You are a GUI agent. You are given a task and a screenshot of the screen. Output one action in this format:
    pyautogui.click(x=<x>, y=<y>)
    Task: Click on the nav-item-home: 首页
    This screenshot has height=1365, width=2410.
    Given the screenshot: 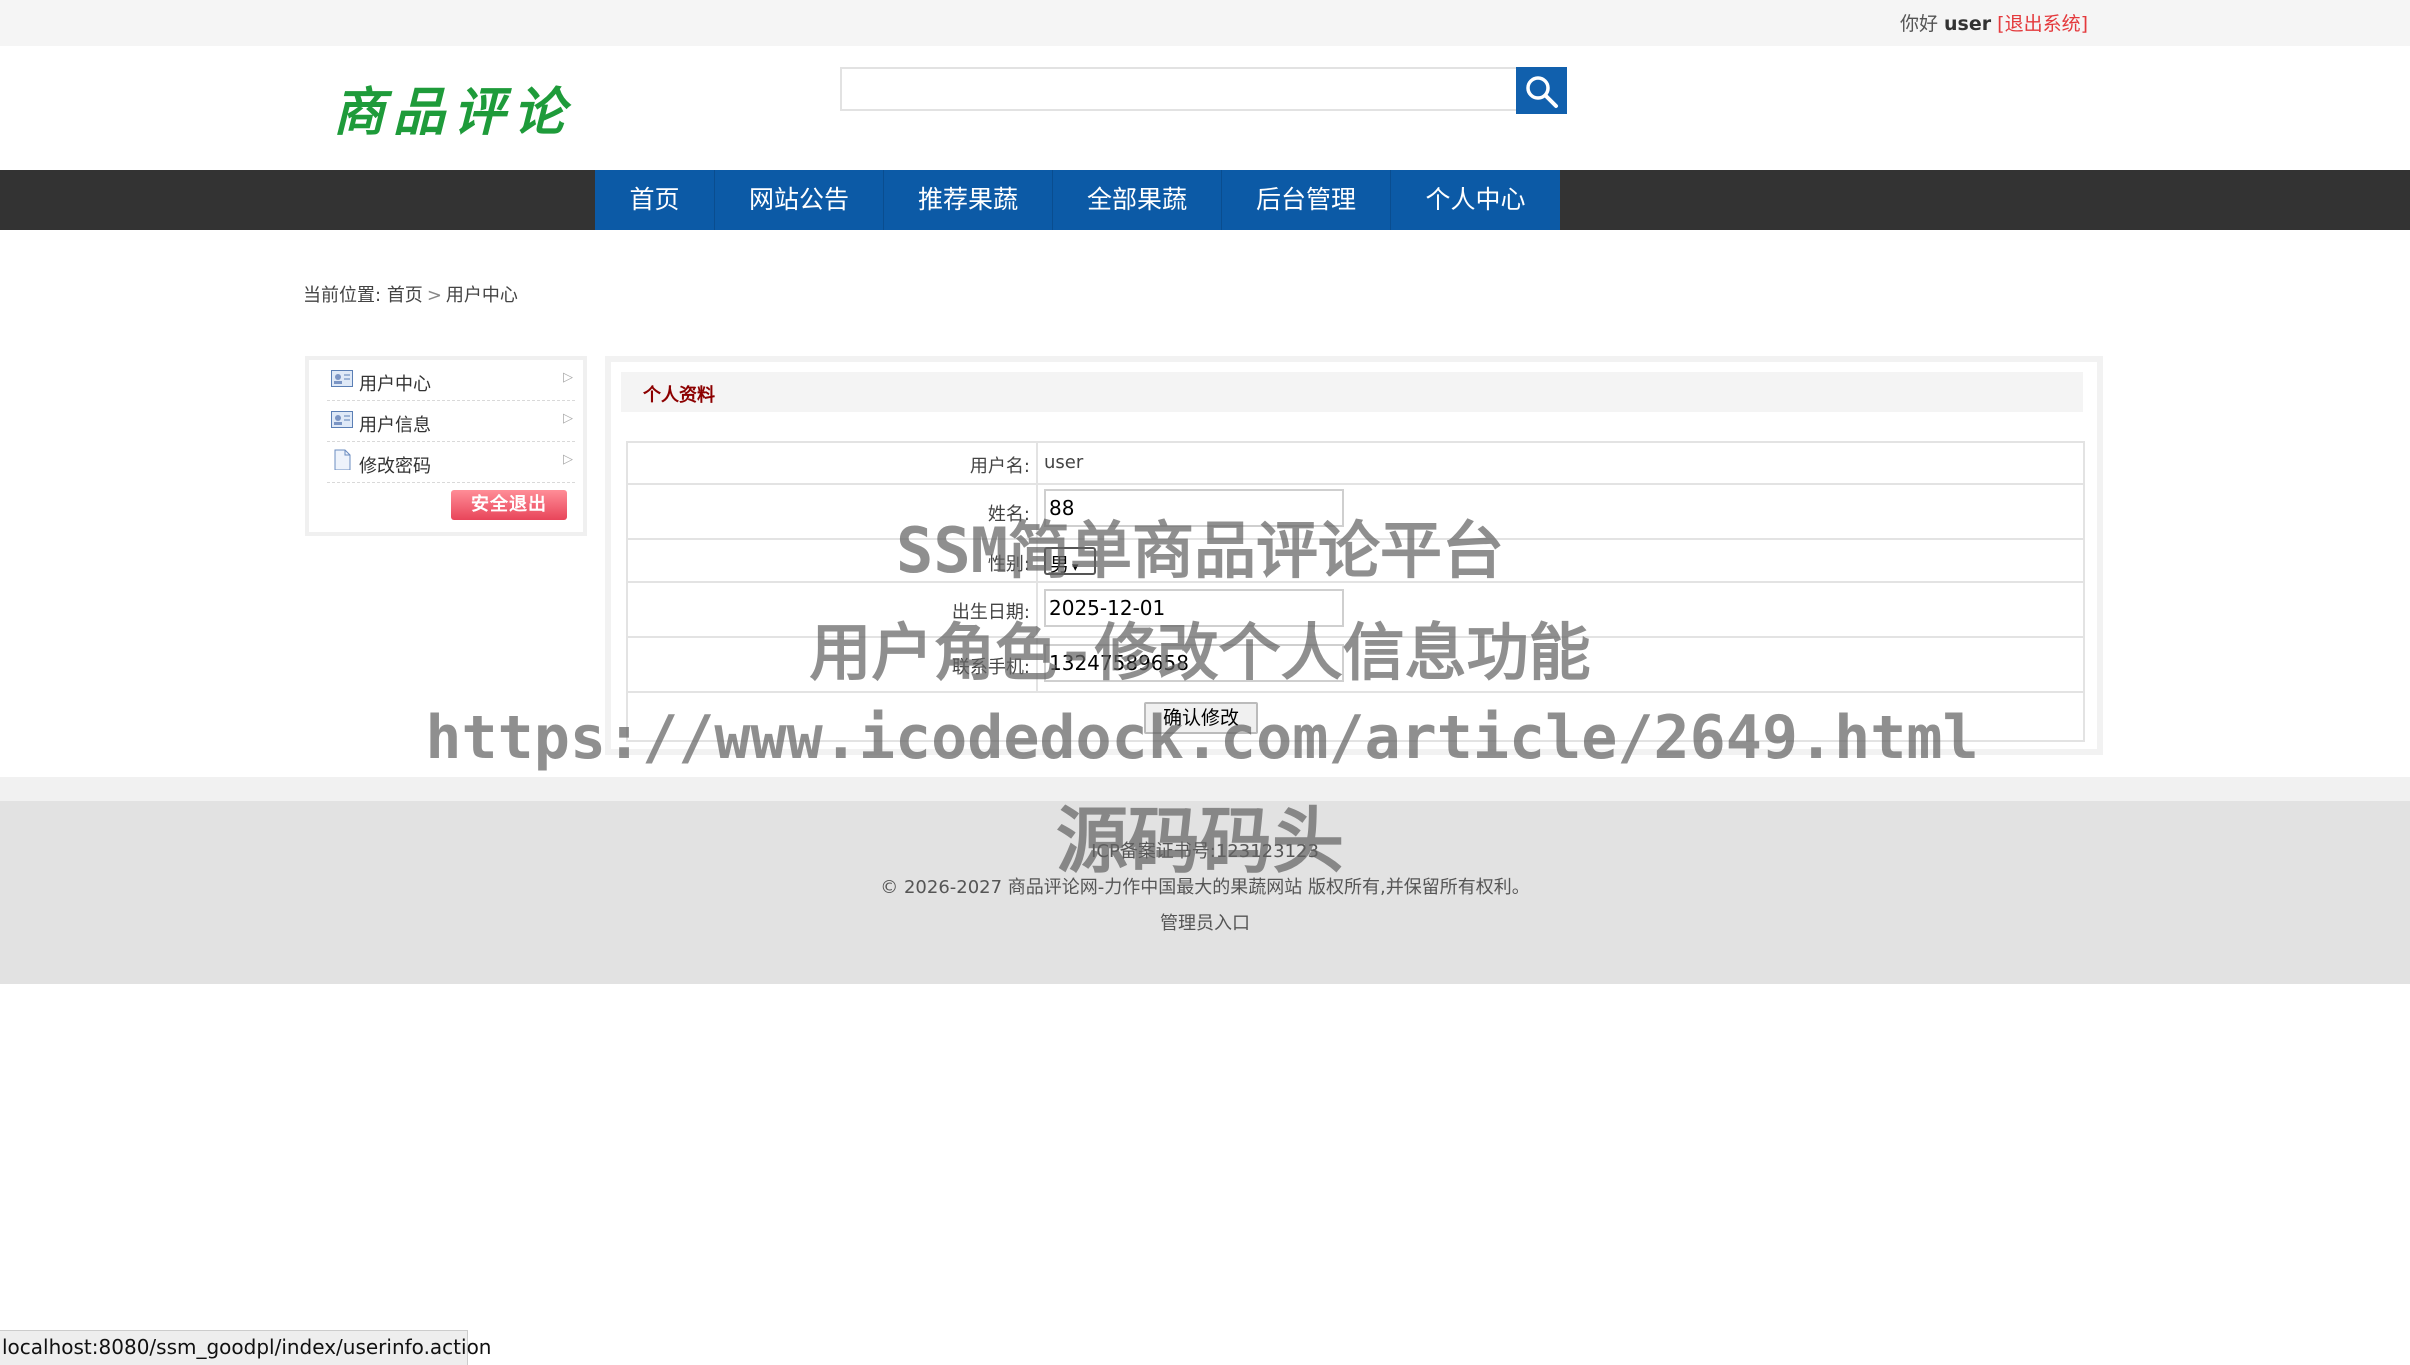 What is the action you would take?
    pyautogui.click(x=655, y=200)
    